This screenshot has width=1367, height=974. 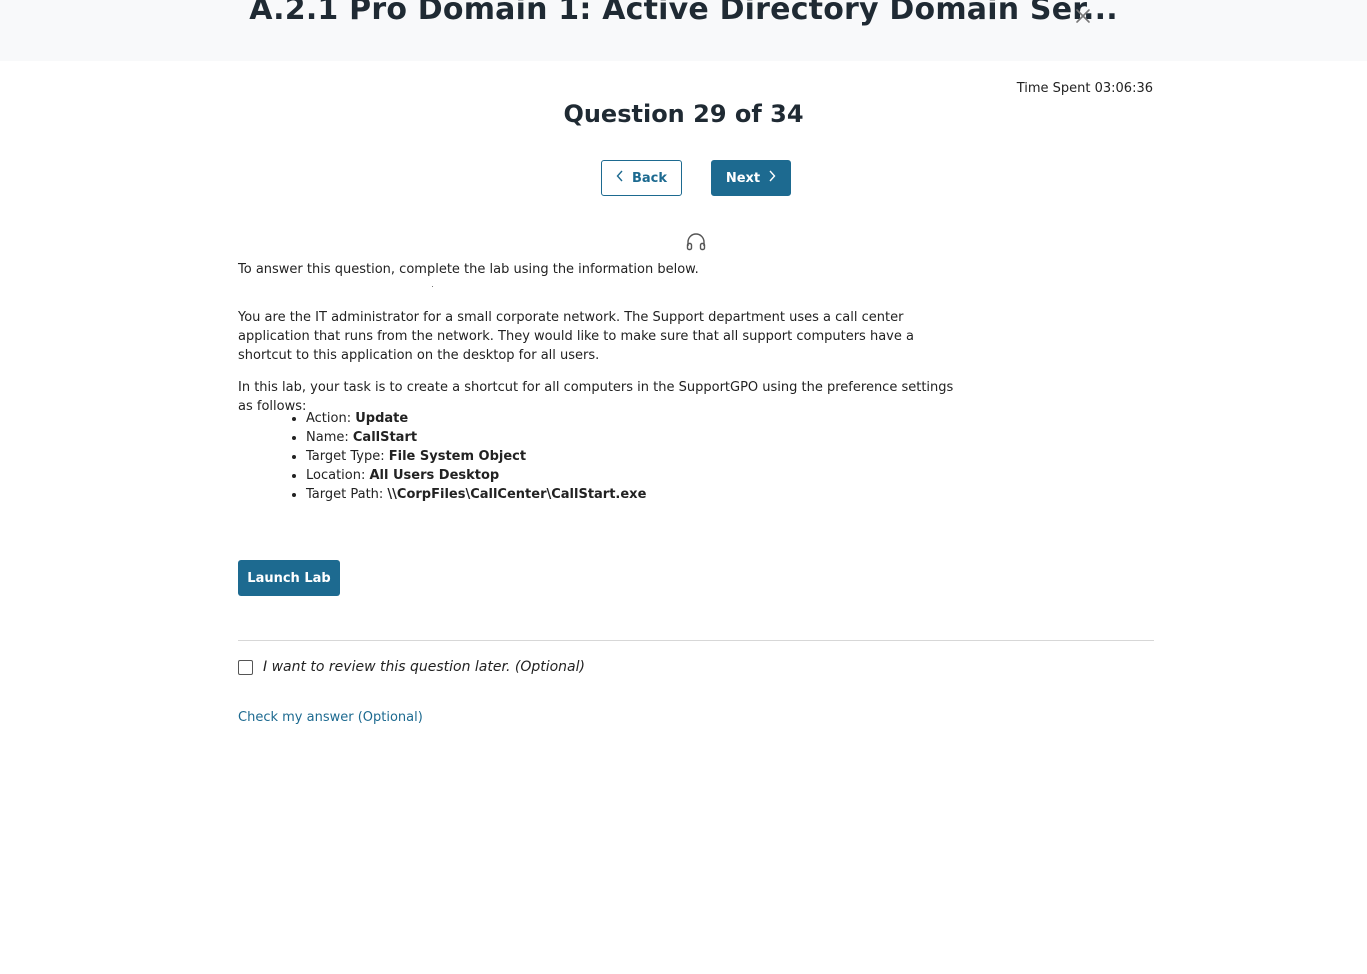 I want to click on question-heading: Question 29 of 34, so click(x=683, y=114).